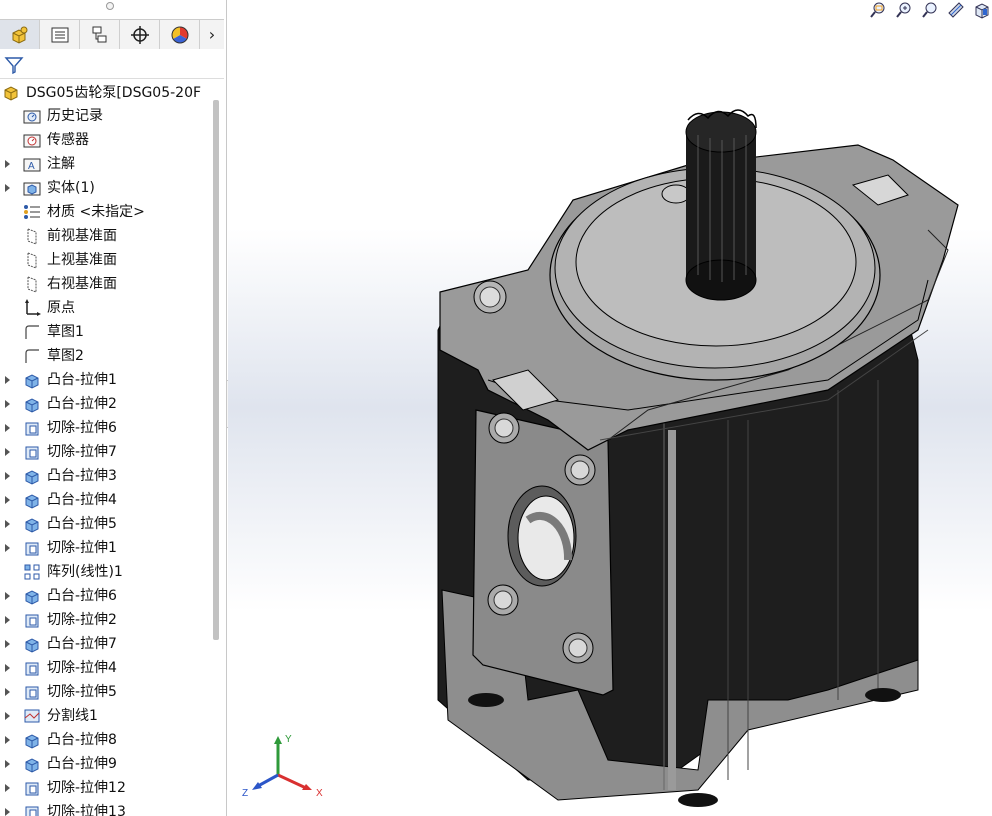 This screenshot has width=992, height=816. Describe the element at coordinates (82, 428) in the screenshot. I see `tree-item-label: 切除-拉伸6` at that location.